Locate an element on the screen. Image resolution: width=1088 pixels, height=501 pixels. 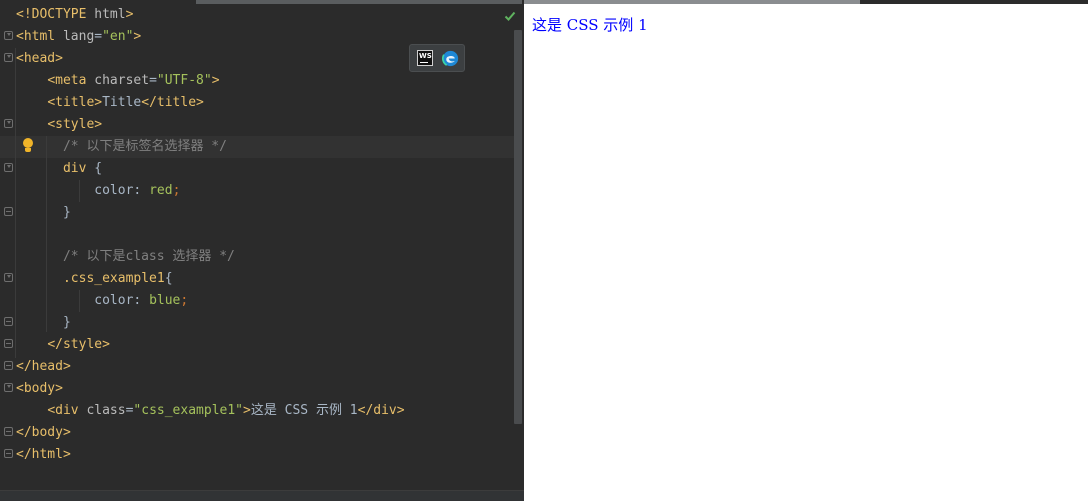
fold-gutter is located at coordinates (7, 250).